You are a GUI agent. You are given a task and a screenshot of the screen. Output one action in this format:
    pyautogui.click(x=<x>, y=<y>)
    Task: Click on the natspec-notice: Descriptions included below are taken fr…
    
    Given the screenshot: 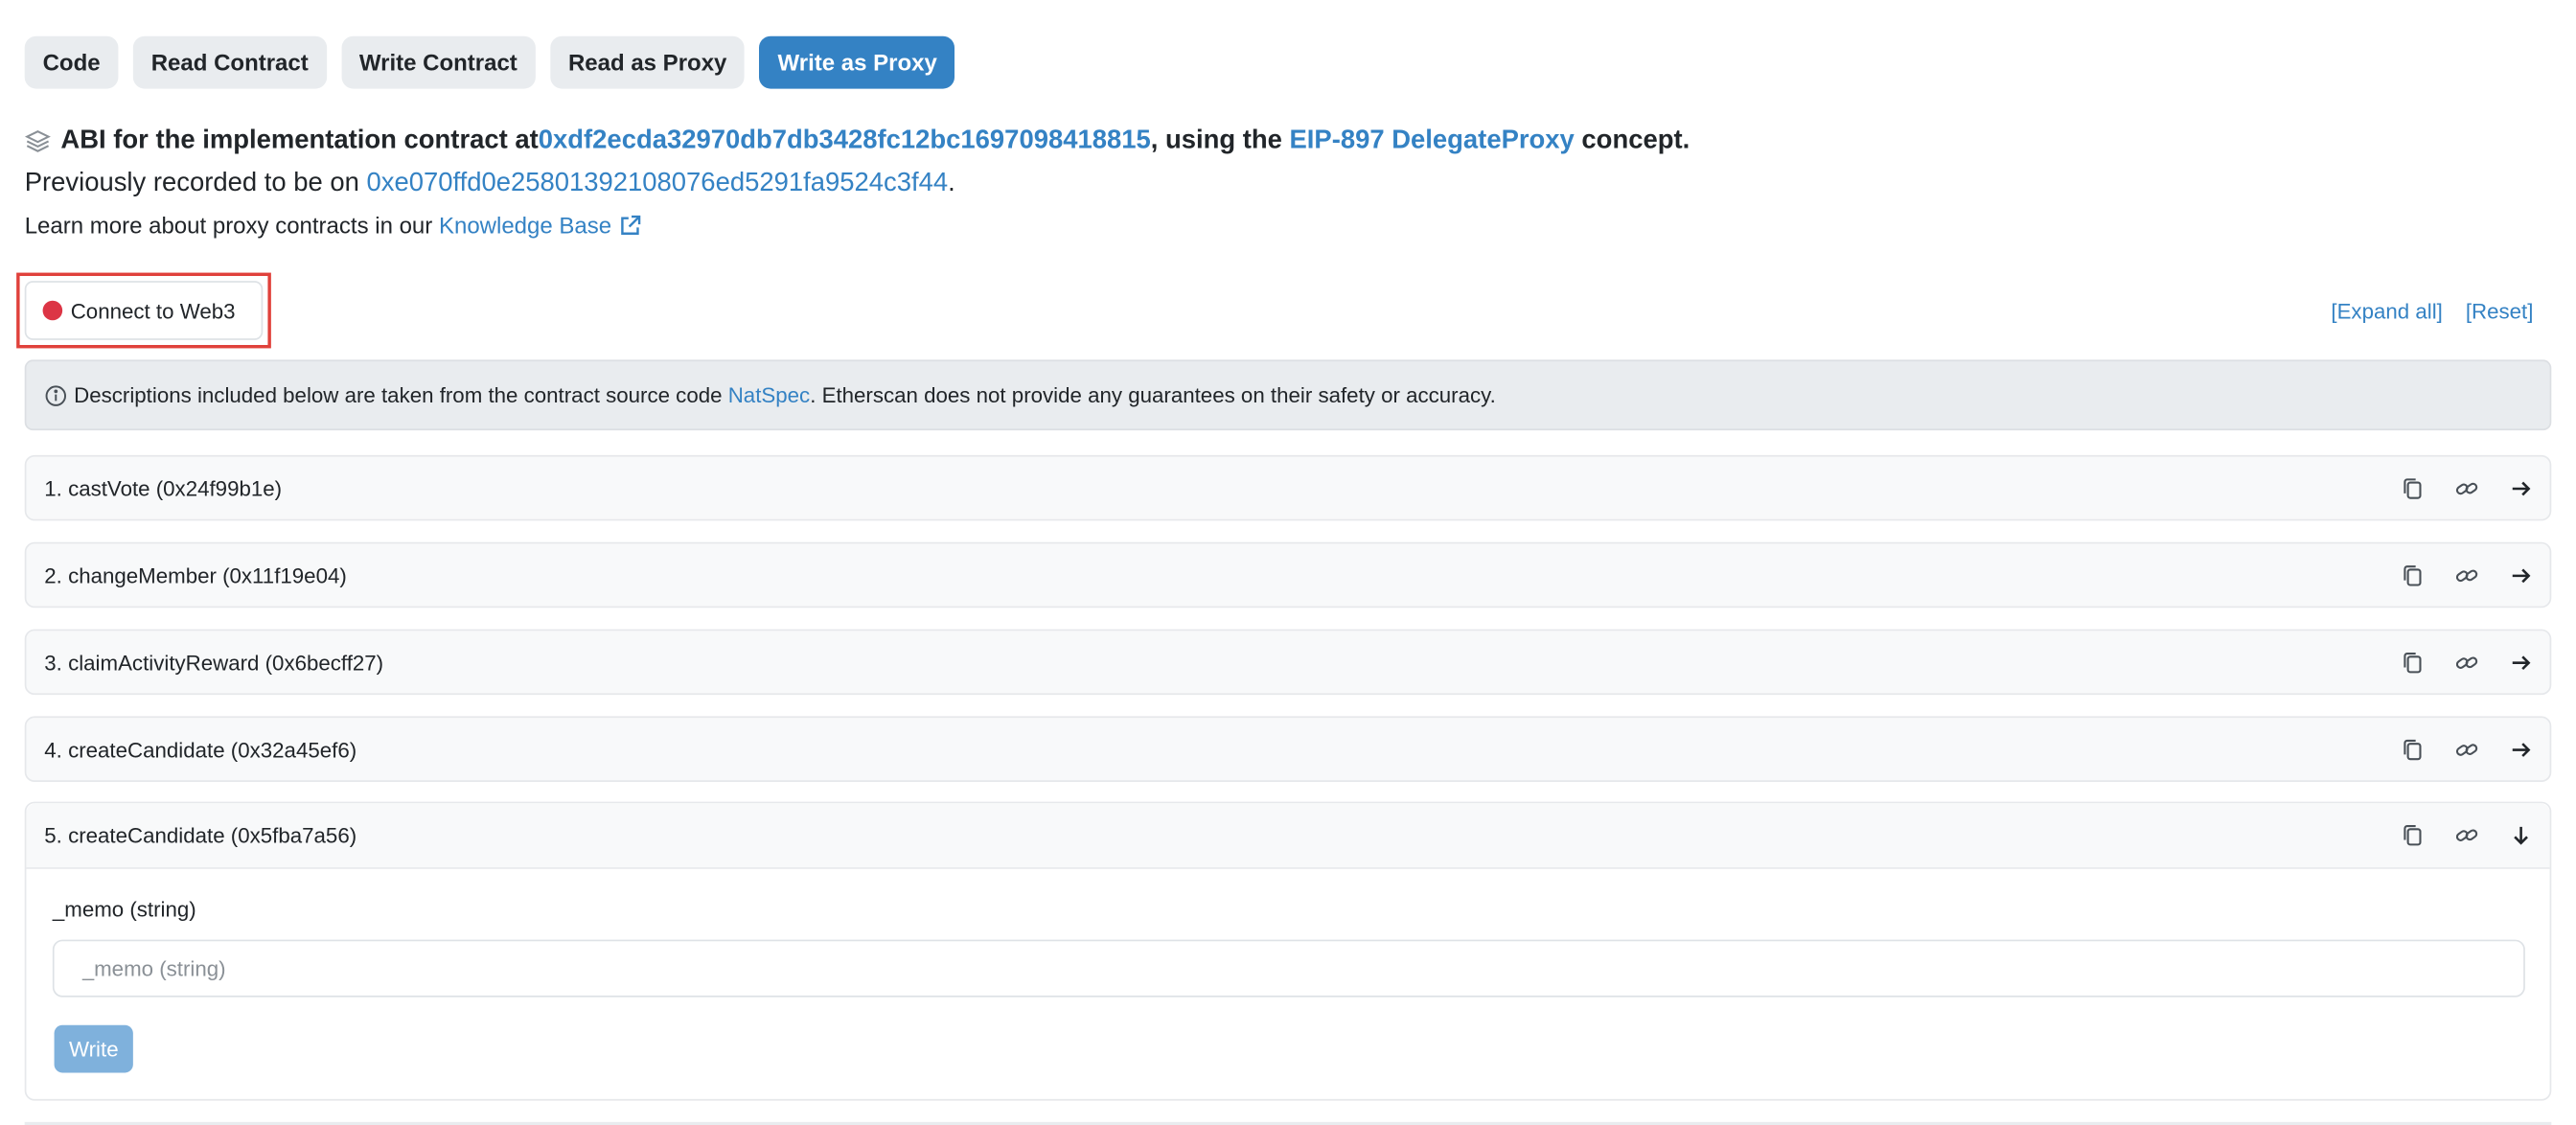 What is the action you would take?
    pyautogui.click(x=1288, y=395)
    